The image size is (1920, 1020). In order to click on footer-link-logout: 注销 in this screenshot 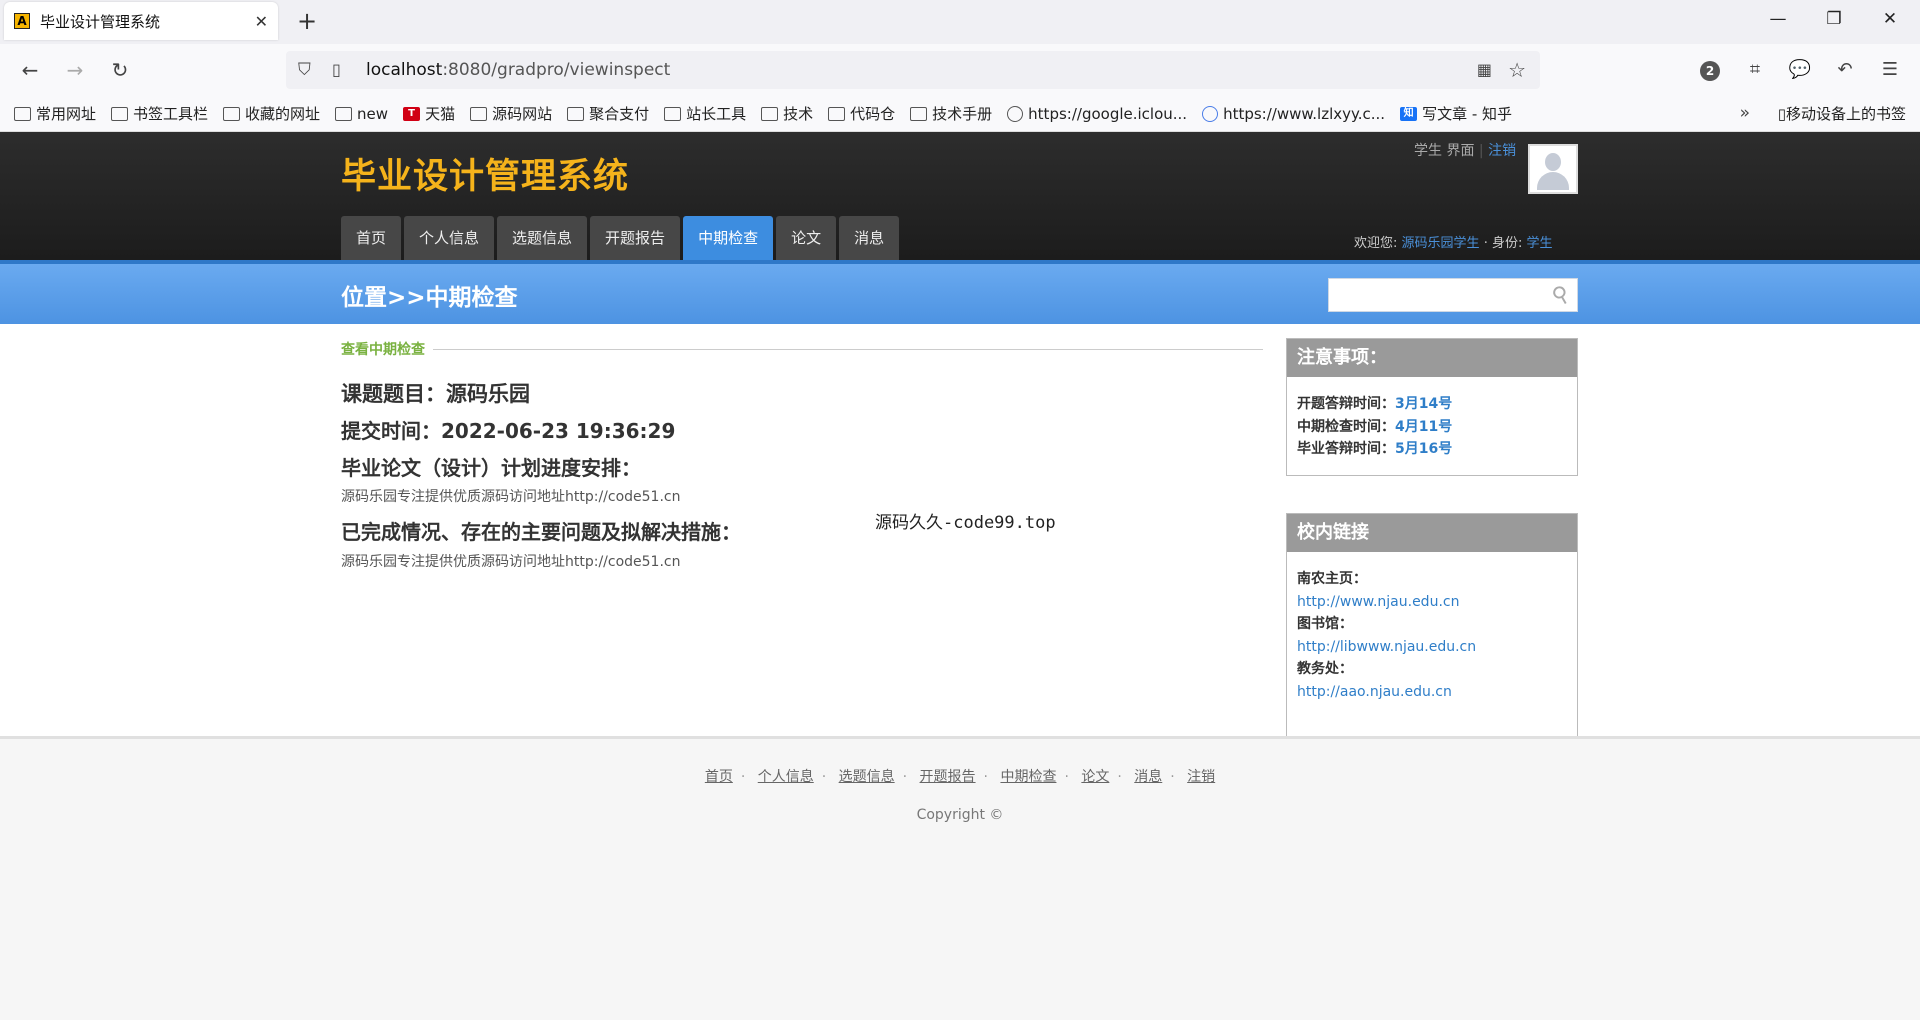, I will do `click(1201, 777)`.